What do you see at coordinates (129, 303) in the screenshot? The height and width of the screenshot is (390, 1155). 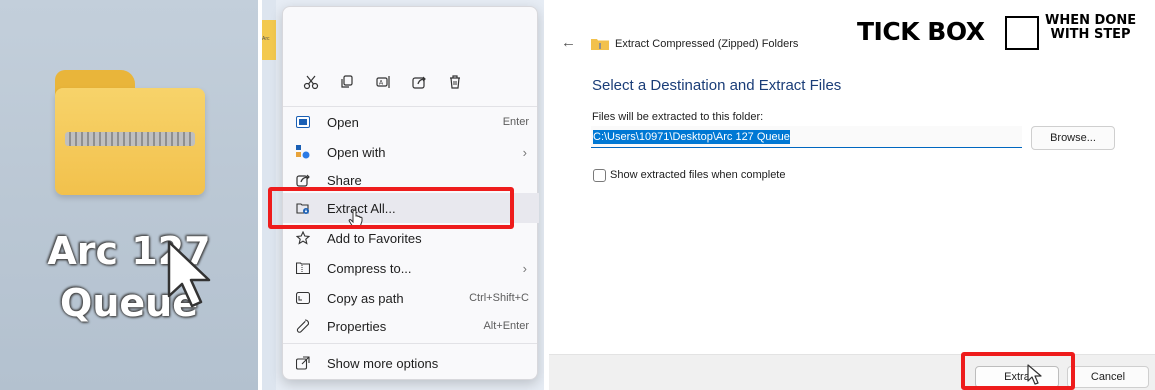 I see `desktop-icon-label-line2: Queue` at bounding box center [129, 303].